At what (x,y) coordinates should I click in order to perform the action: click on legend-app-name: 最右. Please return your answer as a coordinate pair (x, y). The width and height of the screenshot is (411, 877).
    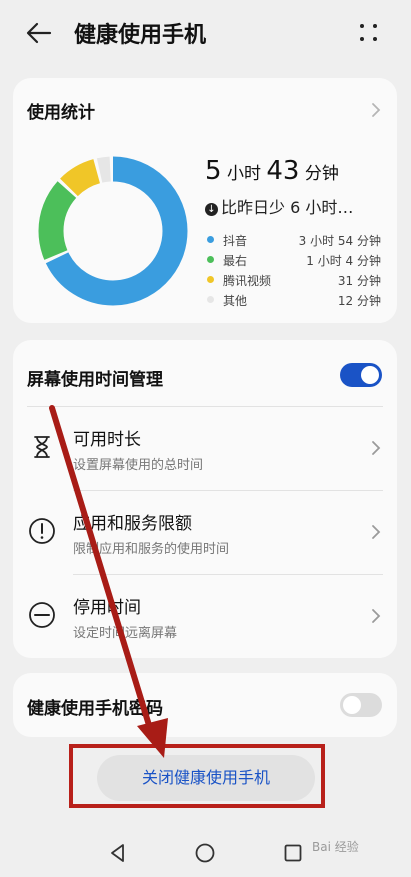
    Looking at the image, I should click on (235, 261).